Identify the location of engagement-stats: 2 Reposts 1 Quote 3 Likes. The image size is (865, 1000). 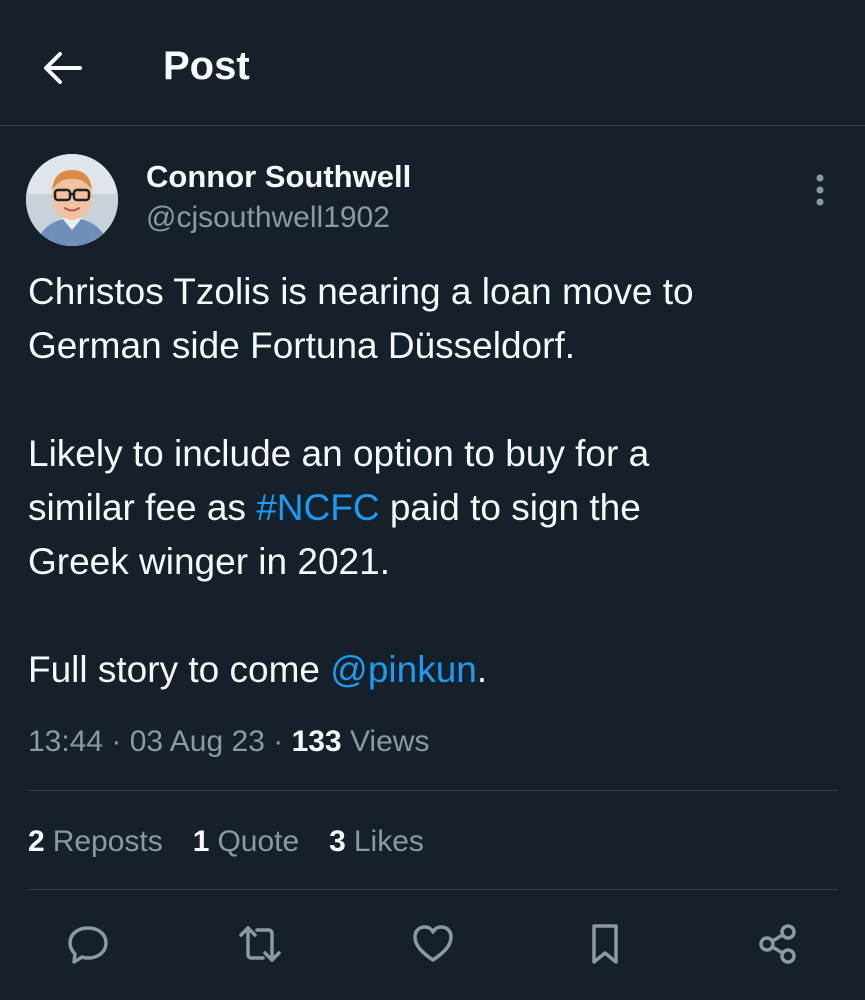
(226, 842).